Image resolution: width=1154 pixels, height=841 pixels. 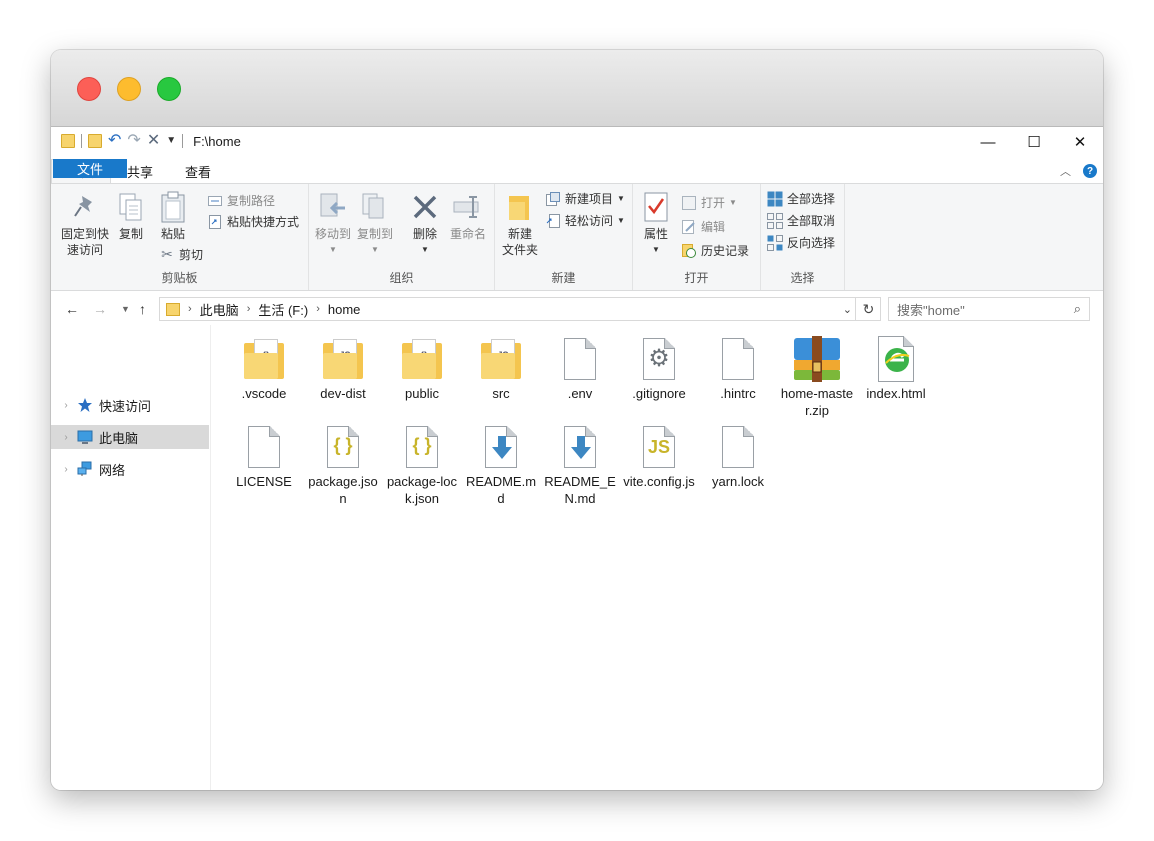 I want to click on copy-path-button: 复制路径, so click(x=241, y=200).